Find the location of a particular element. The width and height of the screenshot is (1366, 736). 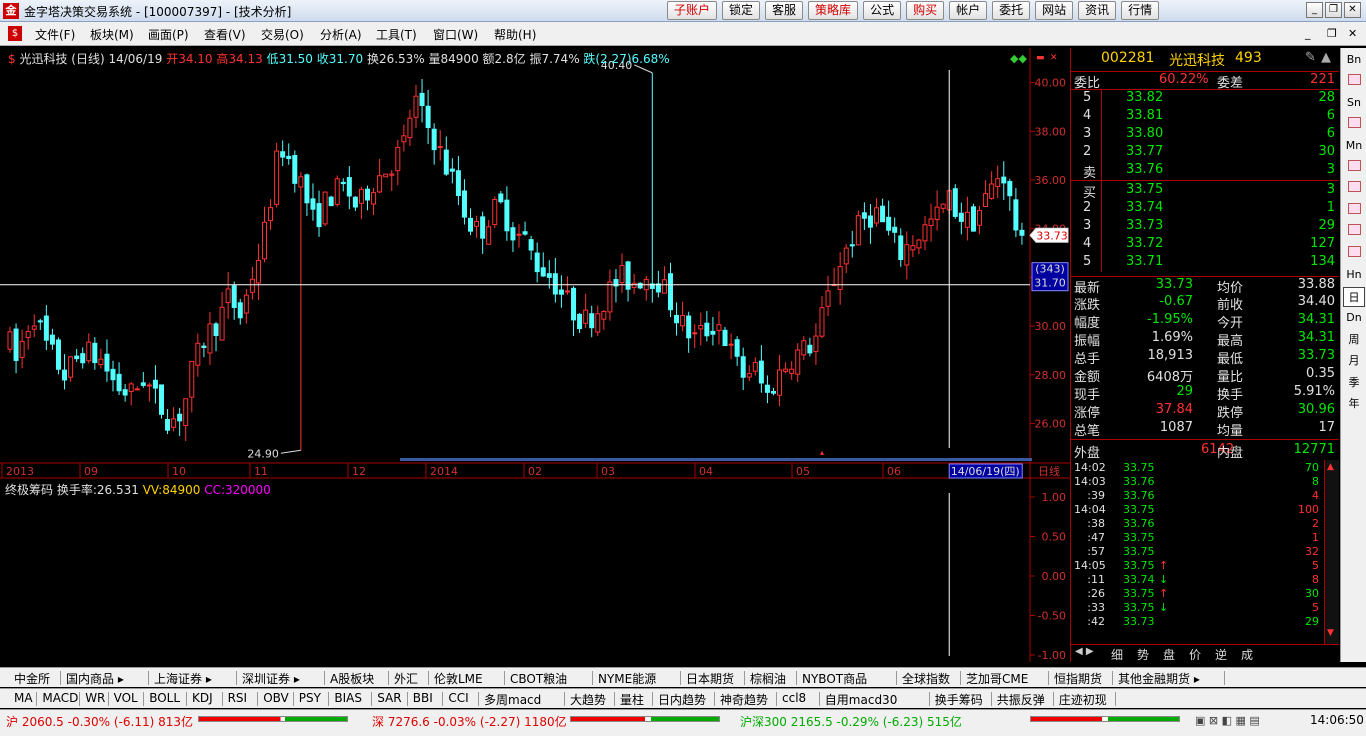

period-tool-11: 日 is located at coordinates (1354, 296).